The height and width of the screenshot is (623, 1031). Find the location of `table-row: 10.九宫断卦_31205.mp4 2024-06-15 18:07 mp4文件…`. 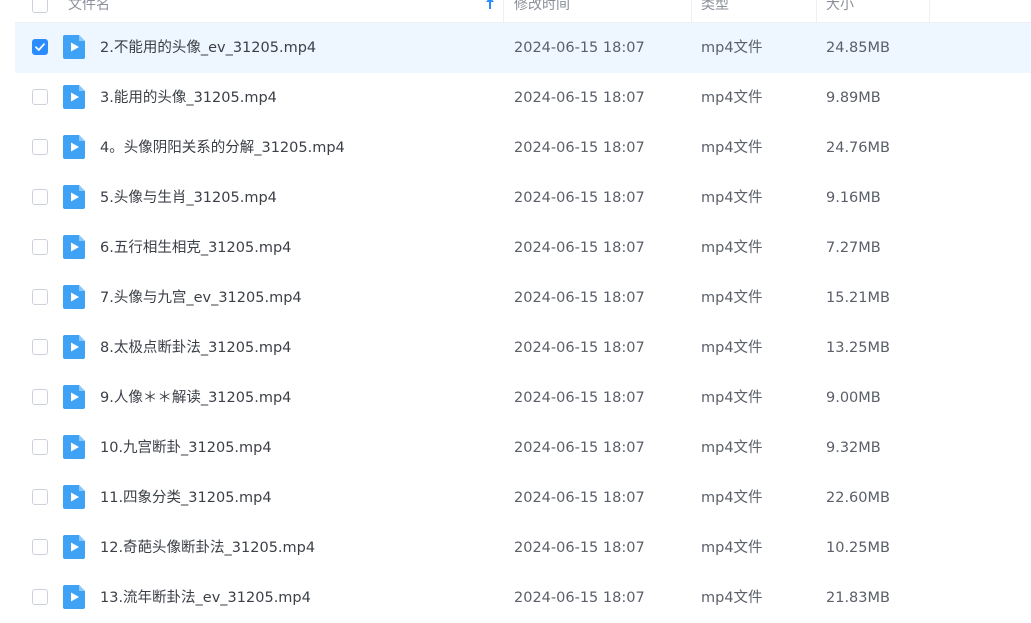

table-row: 10.九宫断卦_31205.mp4 2024-06-15 18:07 mp4文件… is located at coordinates (523, 448).